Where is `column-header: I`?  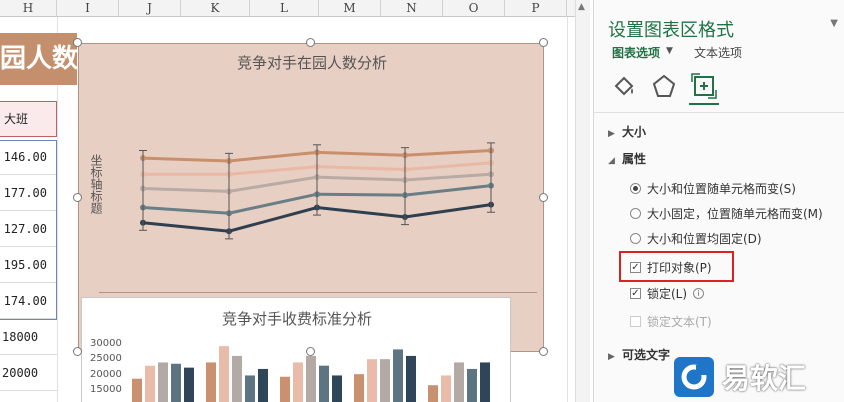 column-header: I is located at coordinates (88, 8).